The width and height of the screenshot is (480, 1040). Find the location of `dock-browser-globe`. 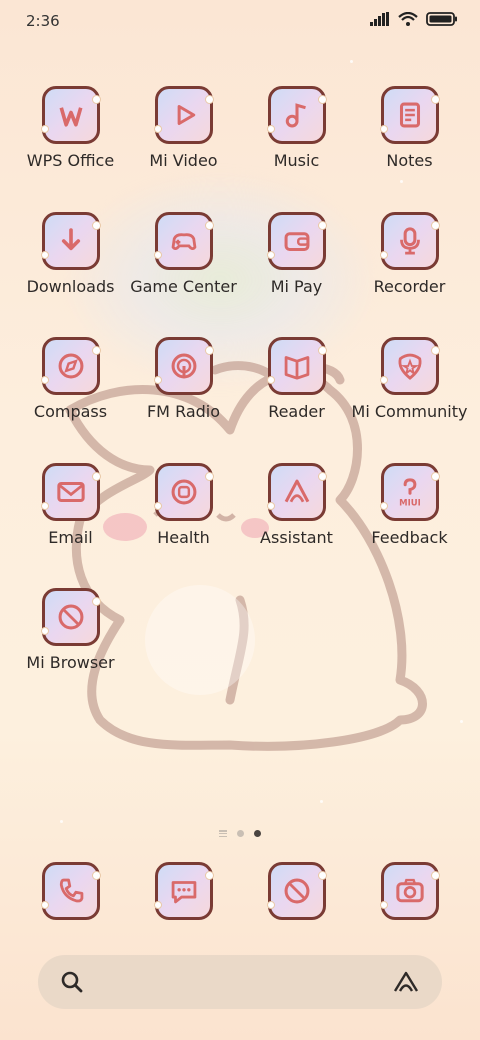

dock-browser-globe is located at coordinates (296, 894).